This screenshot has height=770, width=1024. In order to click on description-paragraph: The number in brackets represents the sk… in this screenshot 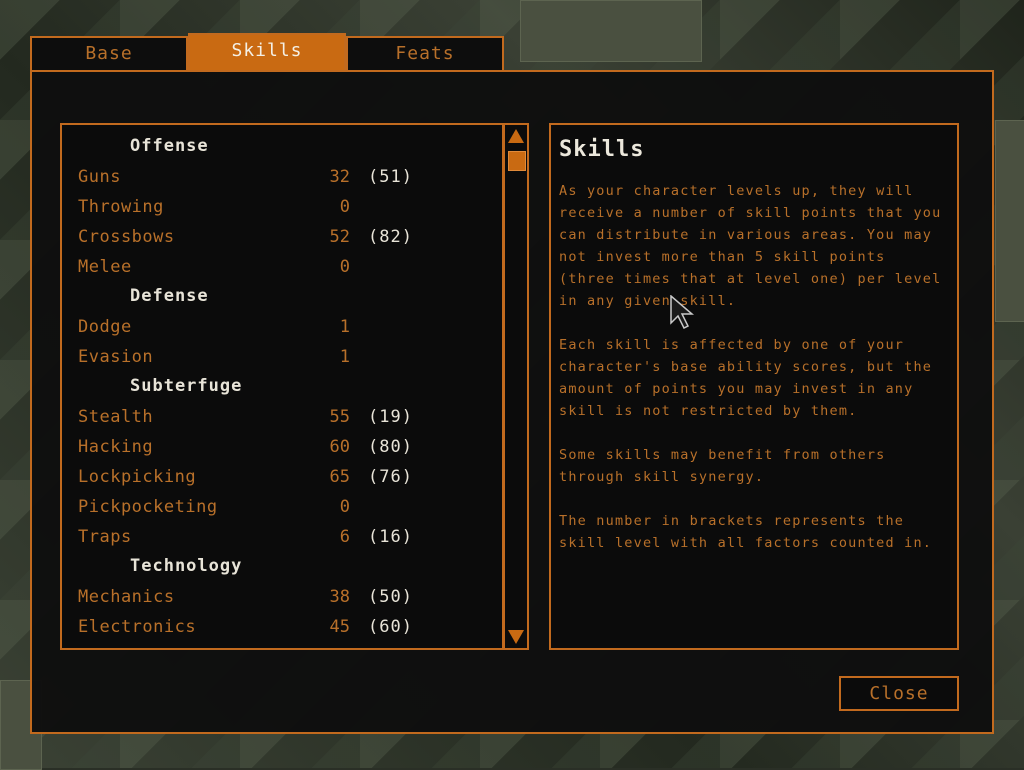, I will do `click(746, 532)`.